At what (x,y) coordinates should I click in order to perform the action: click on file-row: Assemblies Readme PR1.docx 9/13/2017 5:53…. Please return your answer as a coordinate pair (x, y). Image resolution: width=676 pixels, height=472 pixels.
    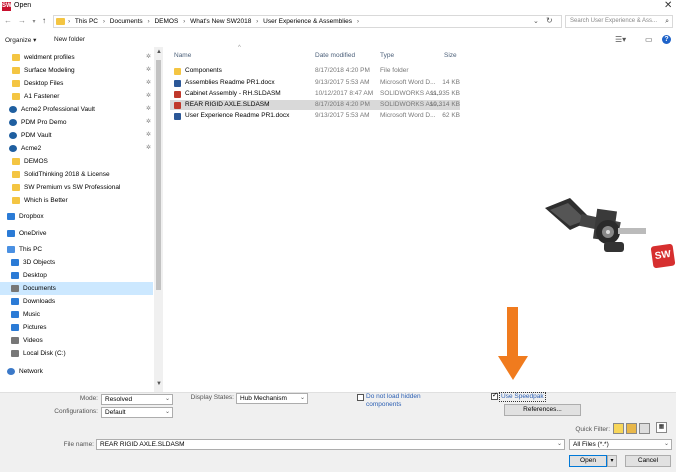
    Looking at the image, I should click on (315, 83).